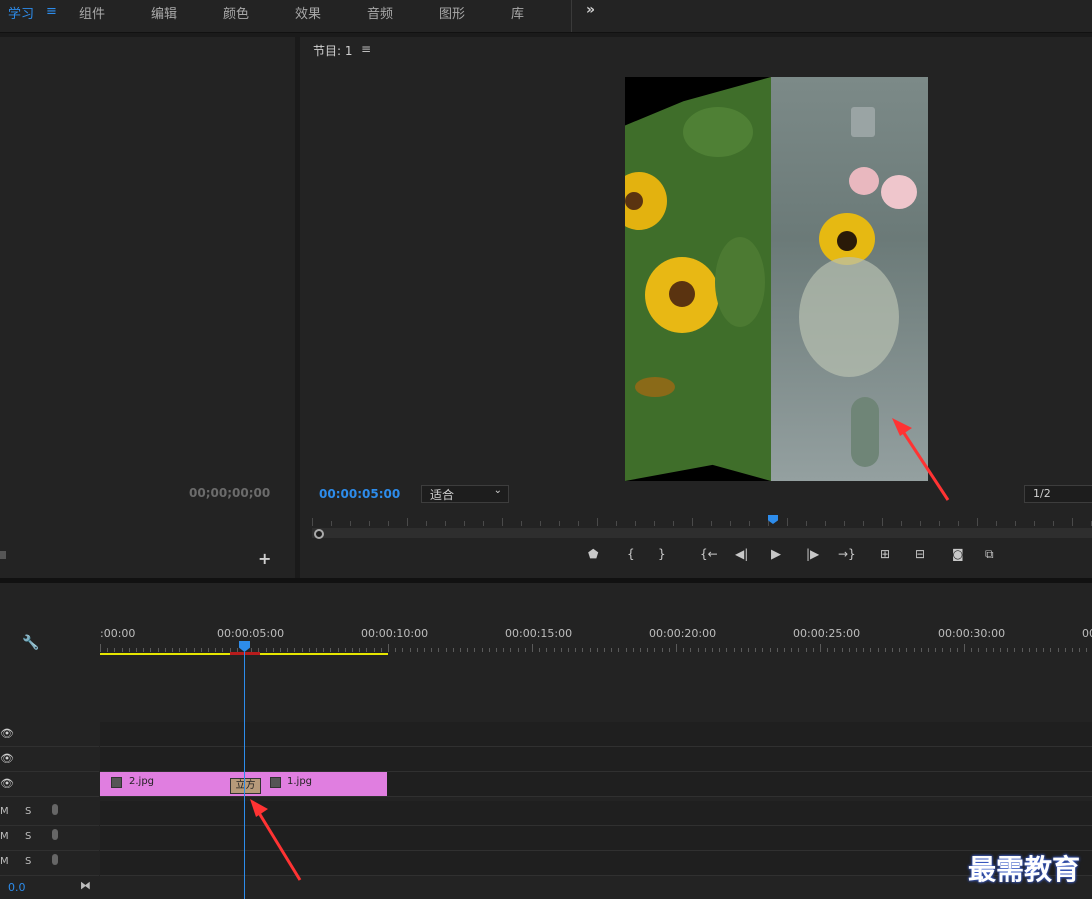 The height and width of the screenshot is (899, 1092). Describe the element at coordinates (276, 840) in the screenshot. I see `arrow-to-transition` at that location.